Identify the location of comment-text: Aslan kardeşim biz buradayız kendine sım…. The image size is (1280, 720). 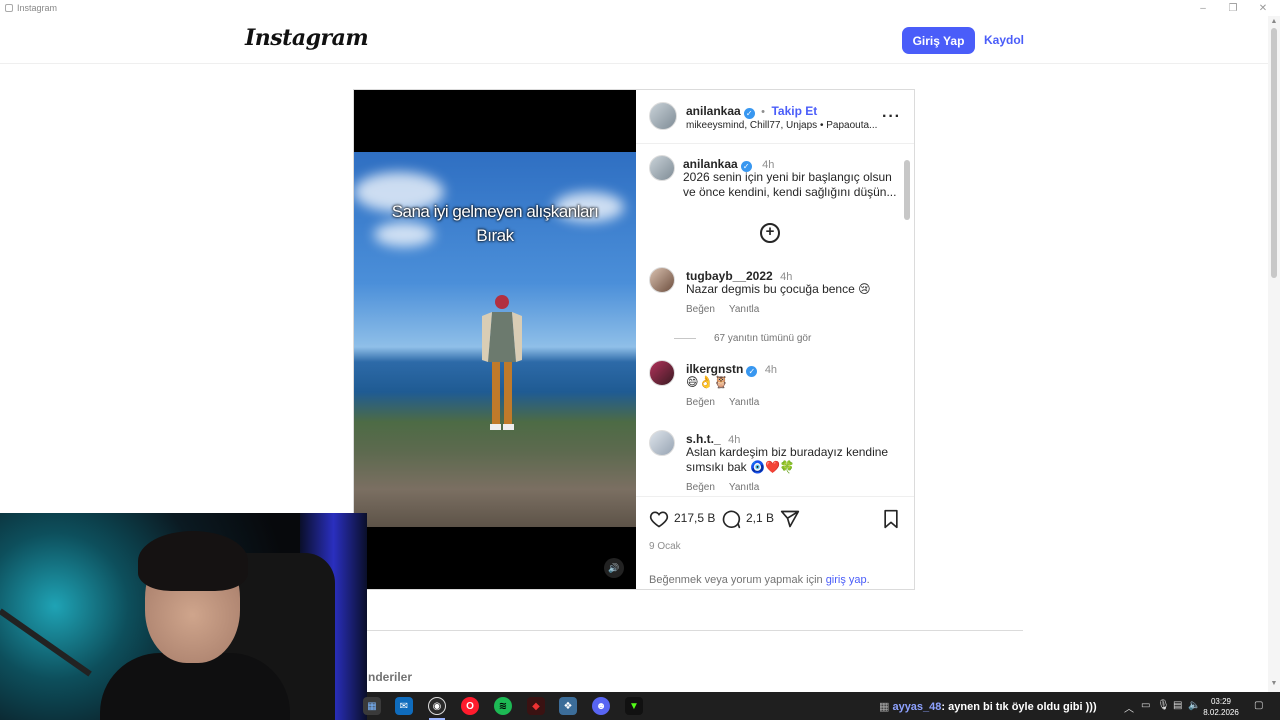
(787, 460).